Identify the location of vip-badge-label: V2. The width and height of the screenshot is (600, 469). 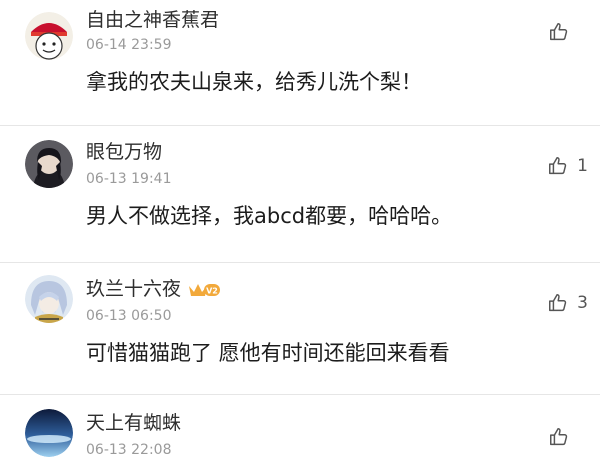
(212, 290).